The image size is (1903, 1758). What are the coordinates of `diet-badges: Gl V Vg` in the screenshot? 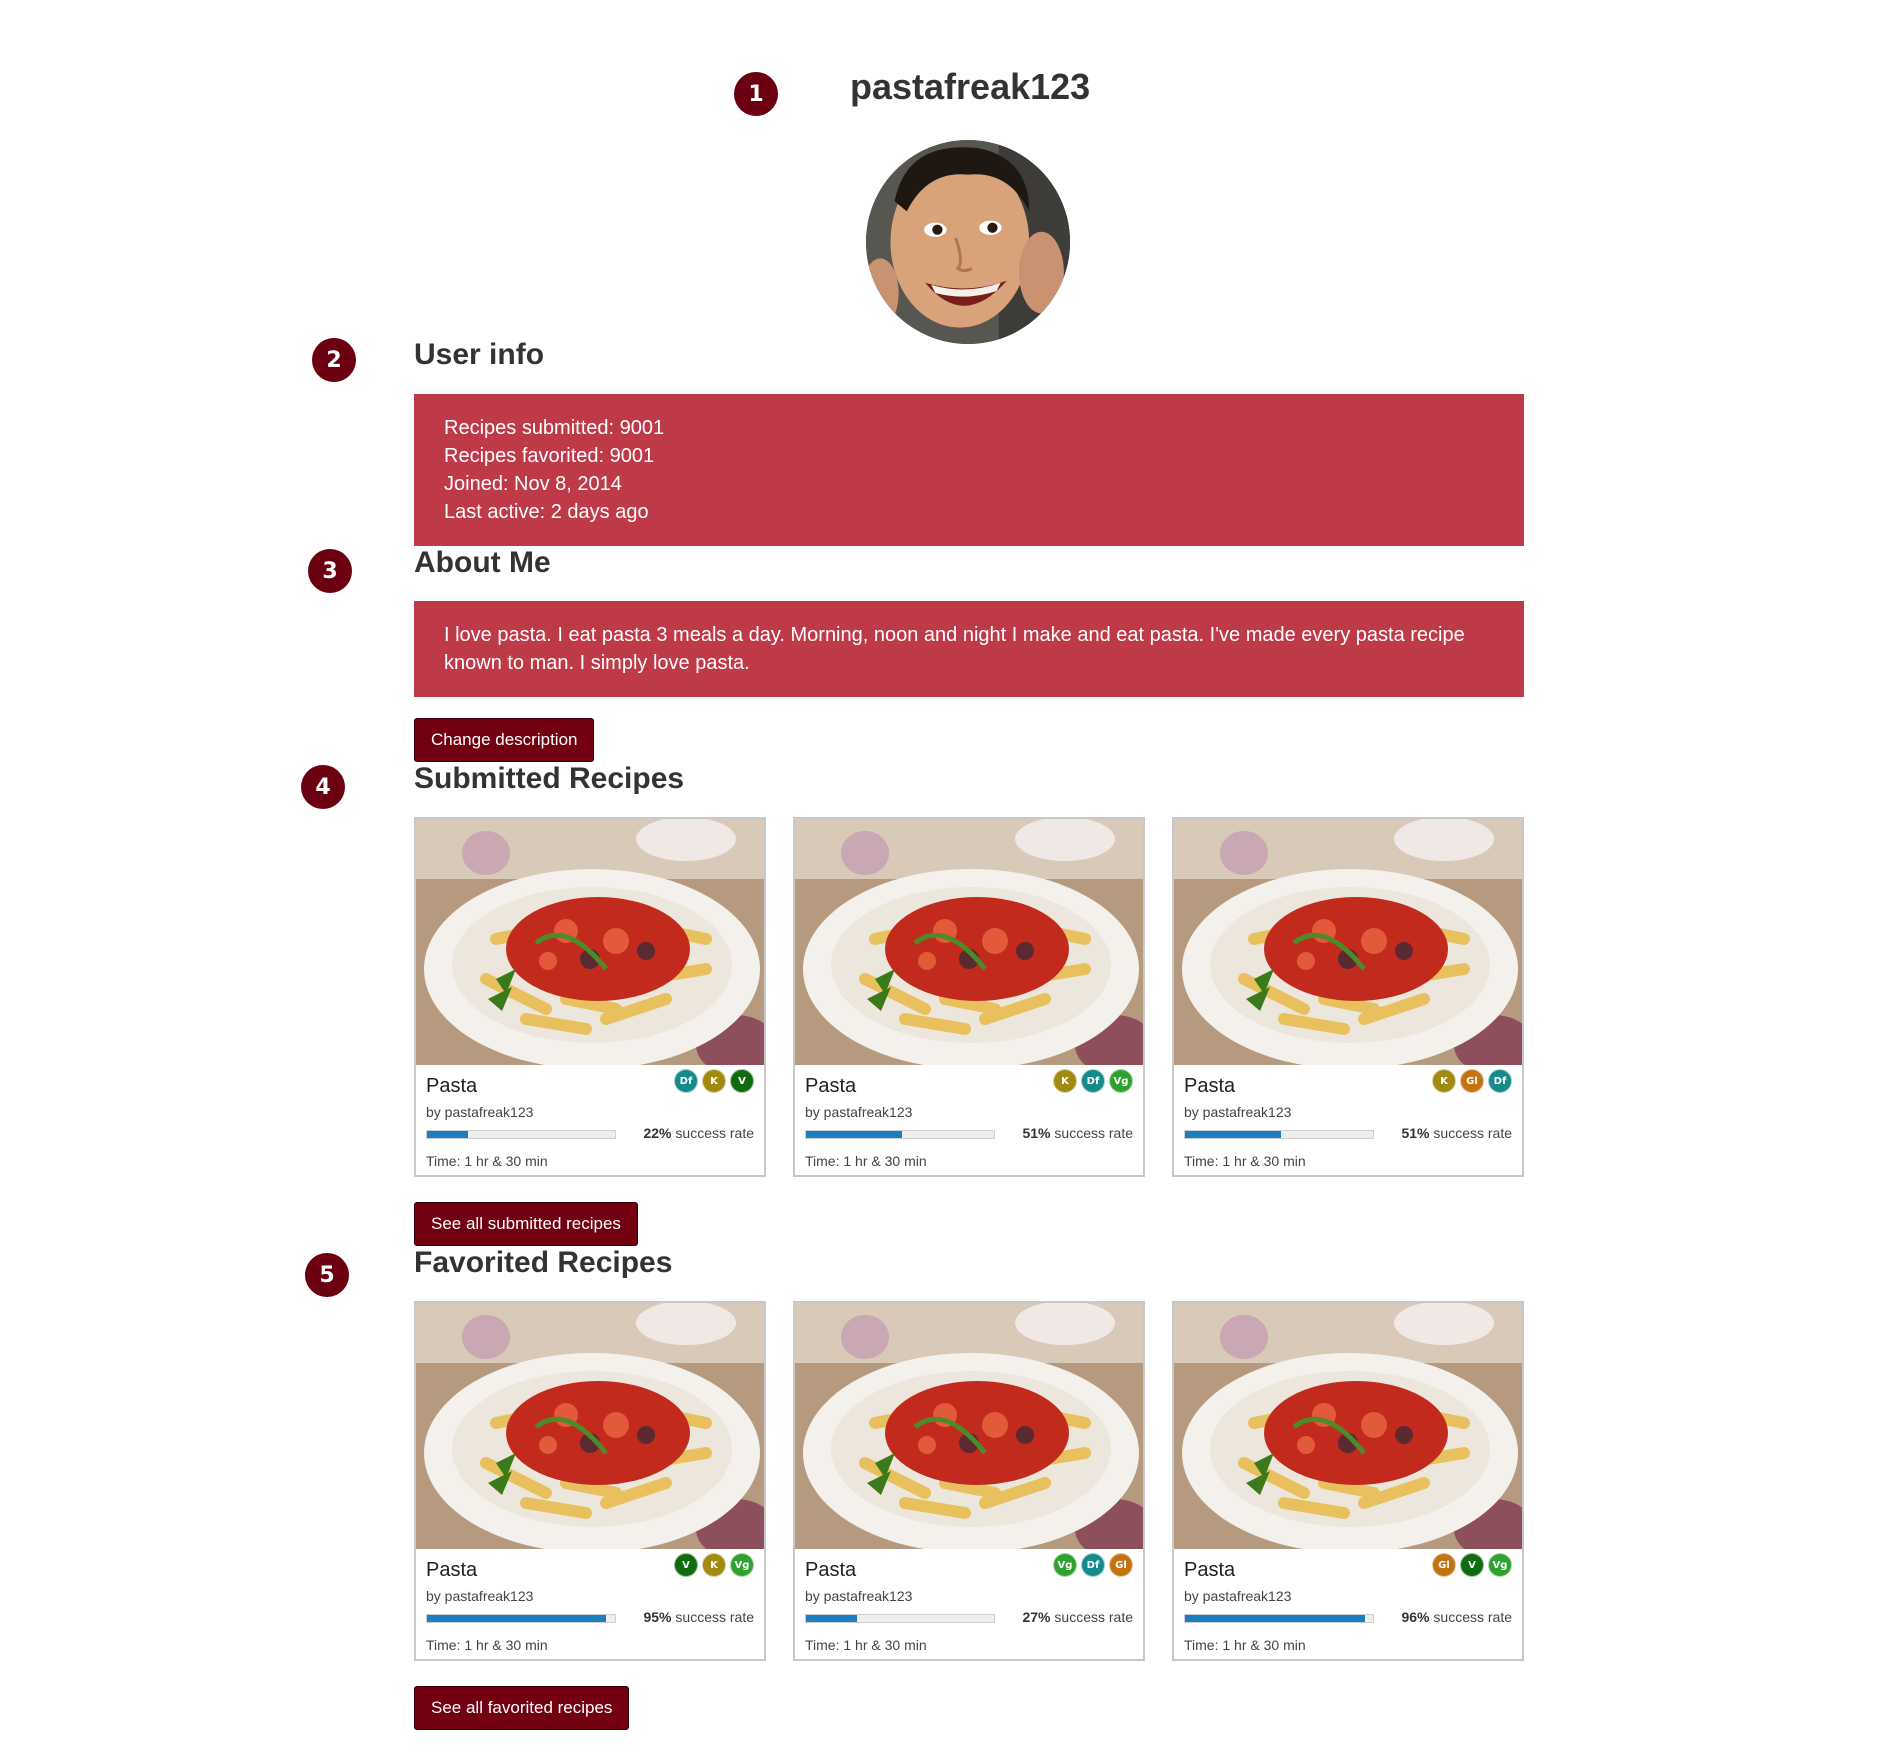 It's located at (1472, 1565).